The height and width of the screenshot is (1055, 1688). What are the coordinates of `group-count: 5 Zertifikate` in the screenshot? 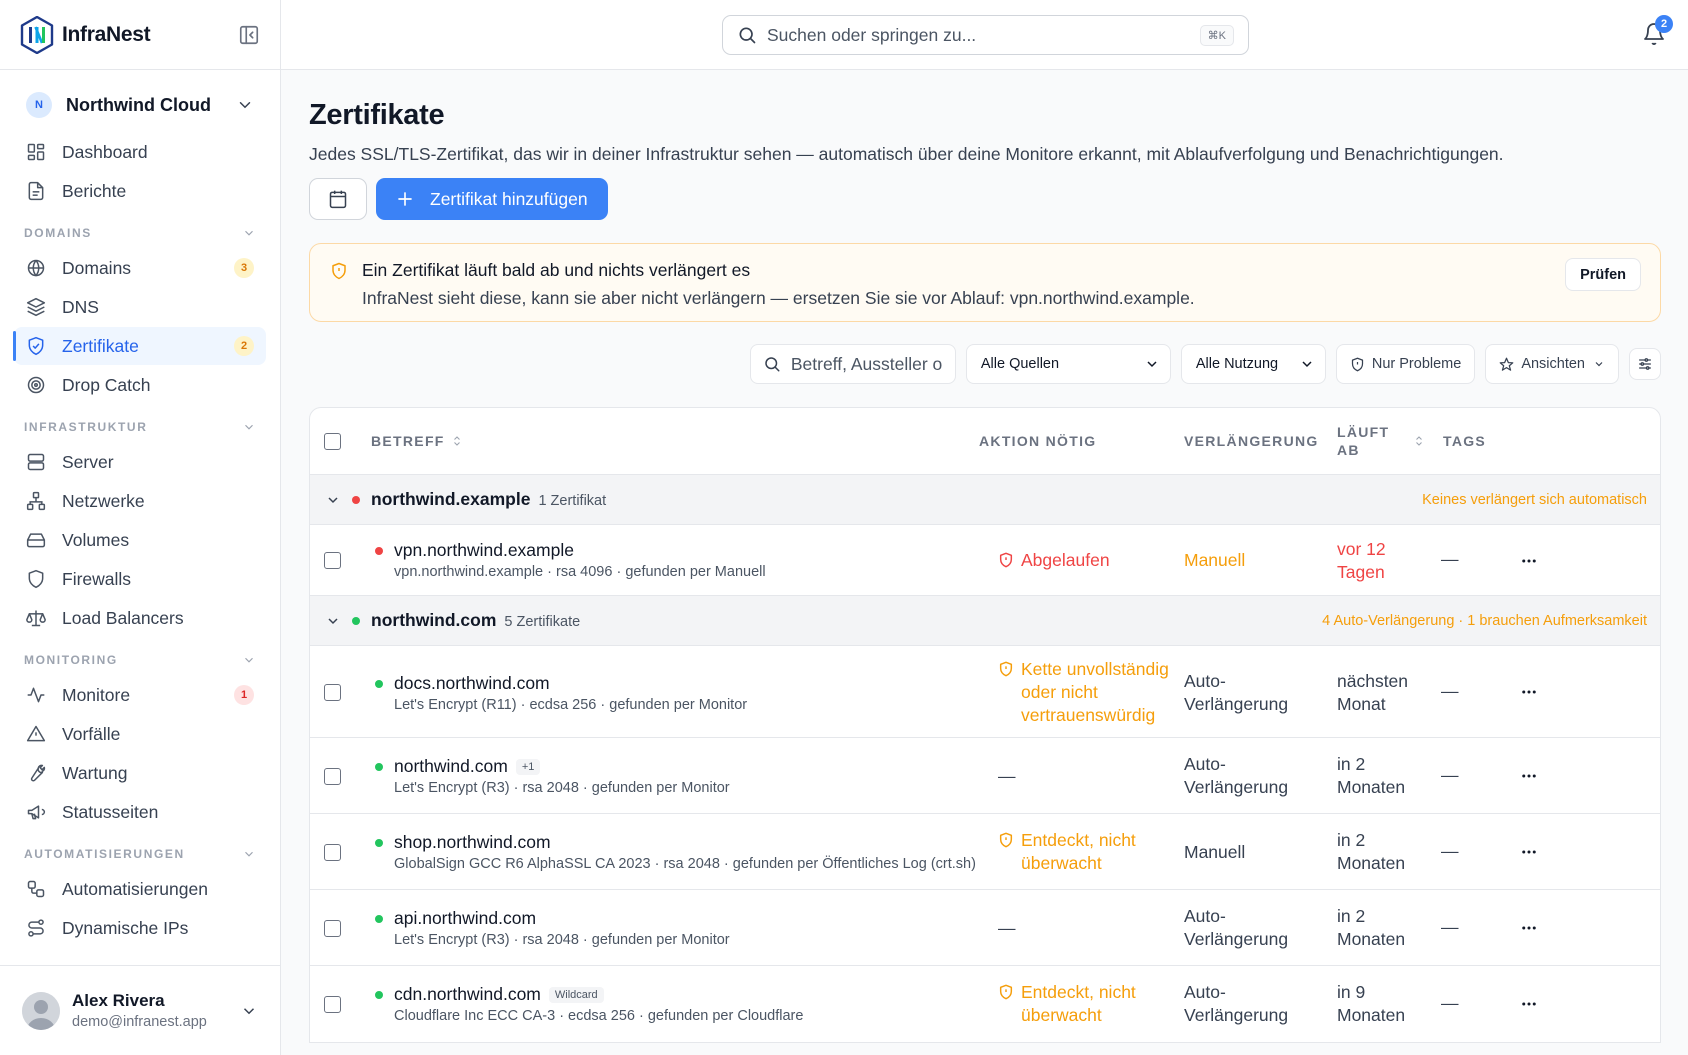 It's located at (542, 622).